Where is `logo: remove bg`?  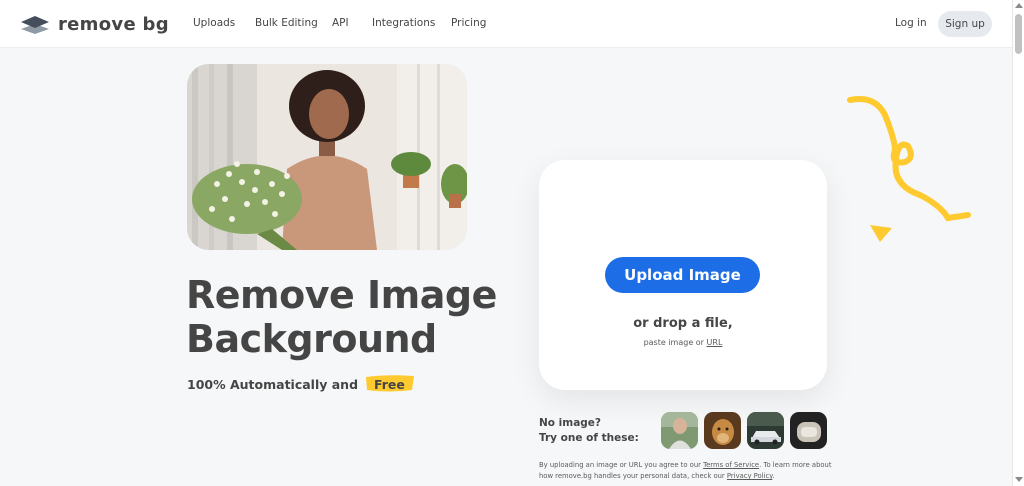
logo: remove bg is located at coordinates (94, 24).